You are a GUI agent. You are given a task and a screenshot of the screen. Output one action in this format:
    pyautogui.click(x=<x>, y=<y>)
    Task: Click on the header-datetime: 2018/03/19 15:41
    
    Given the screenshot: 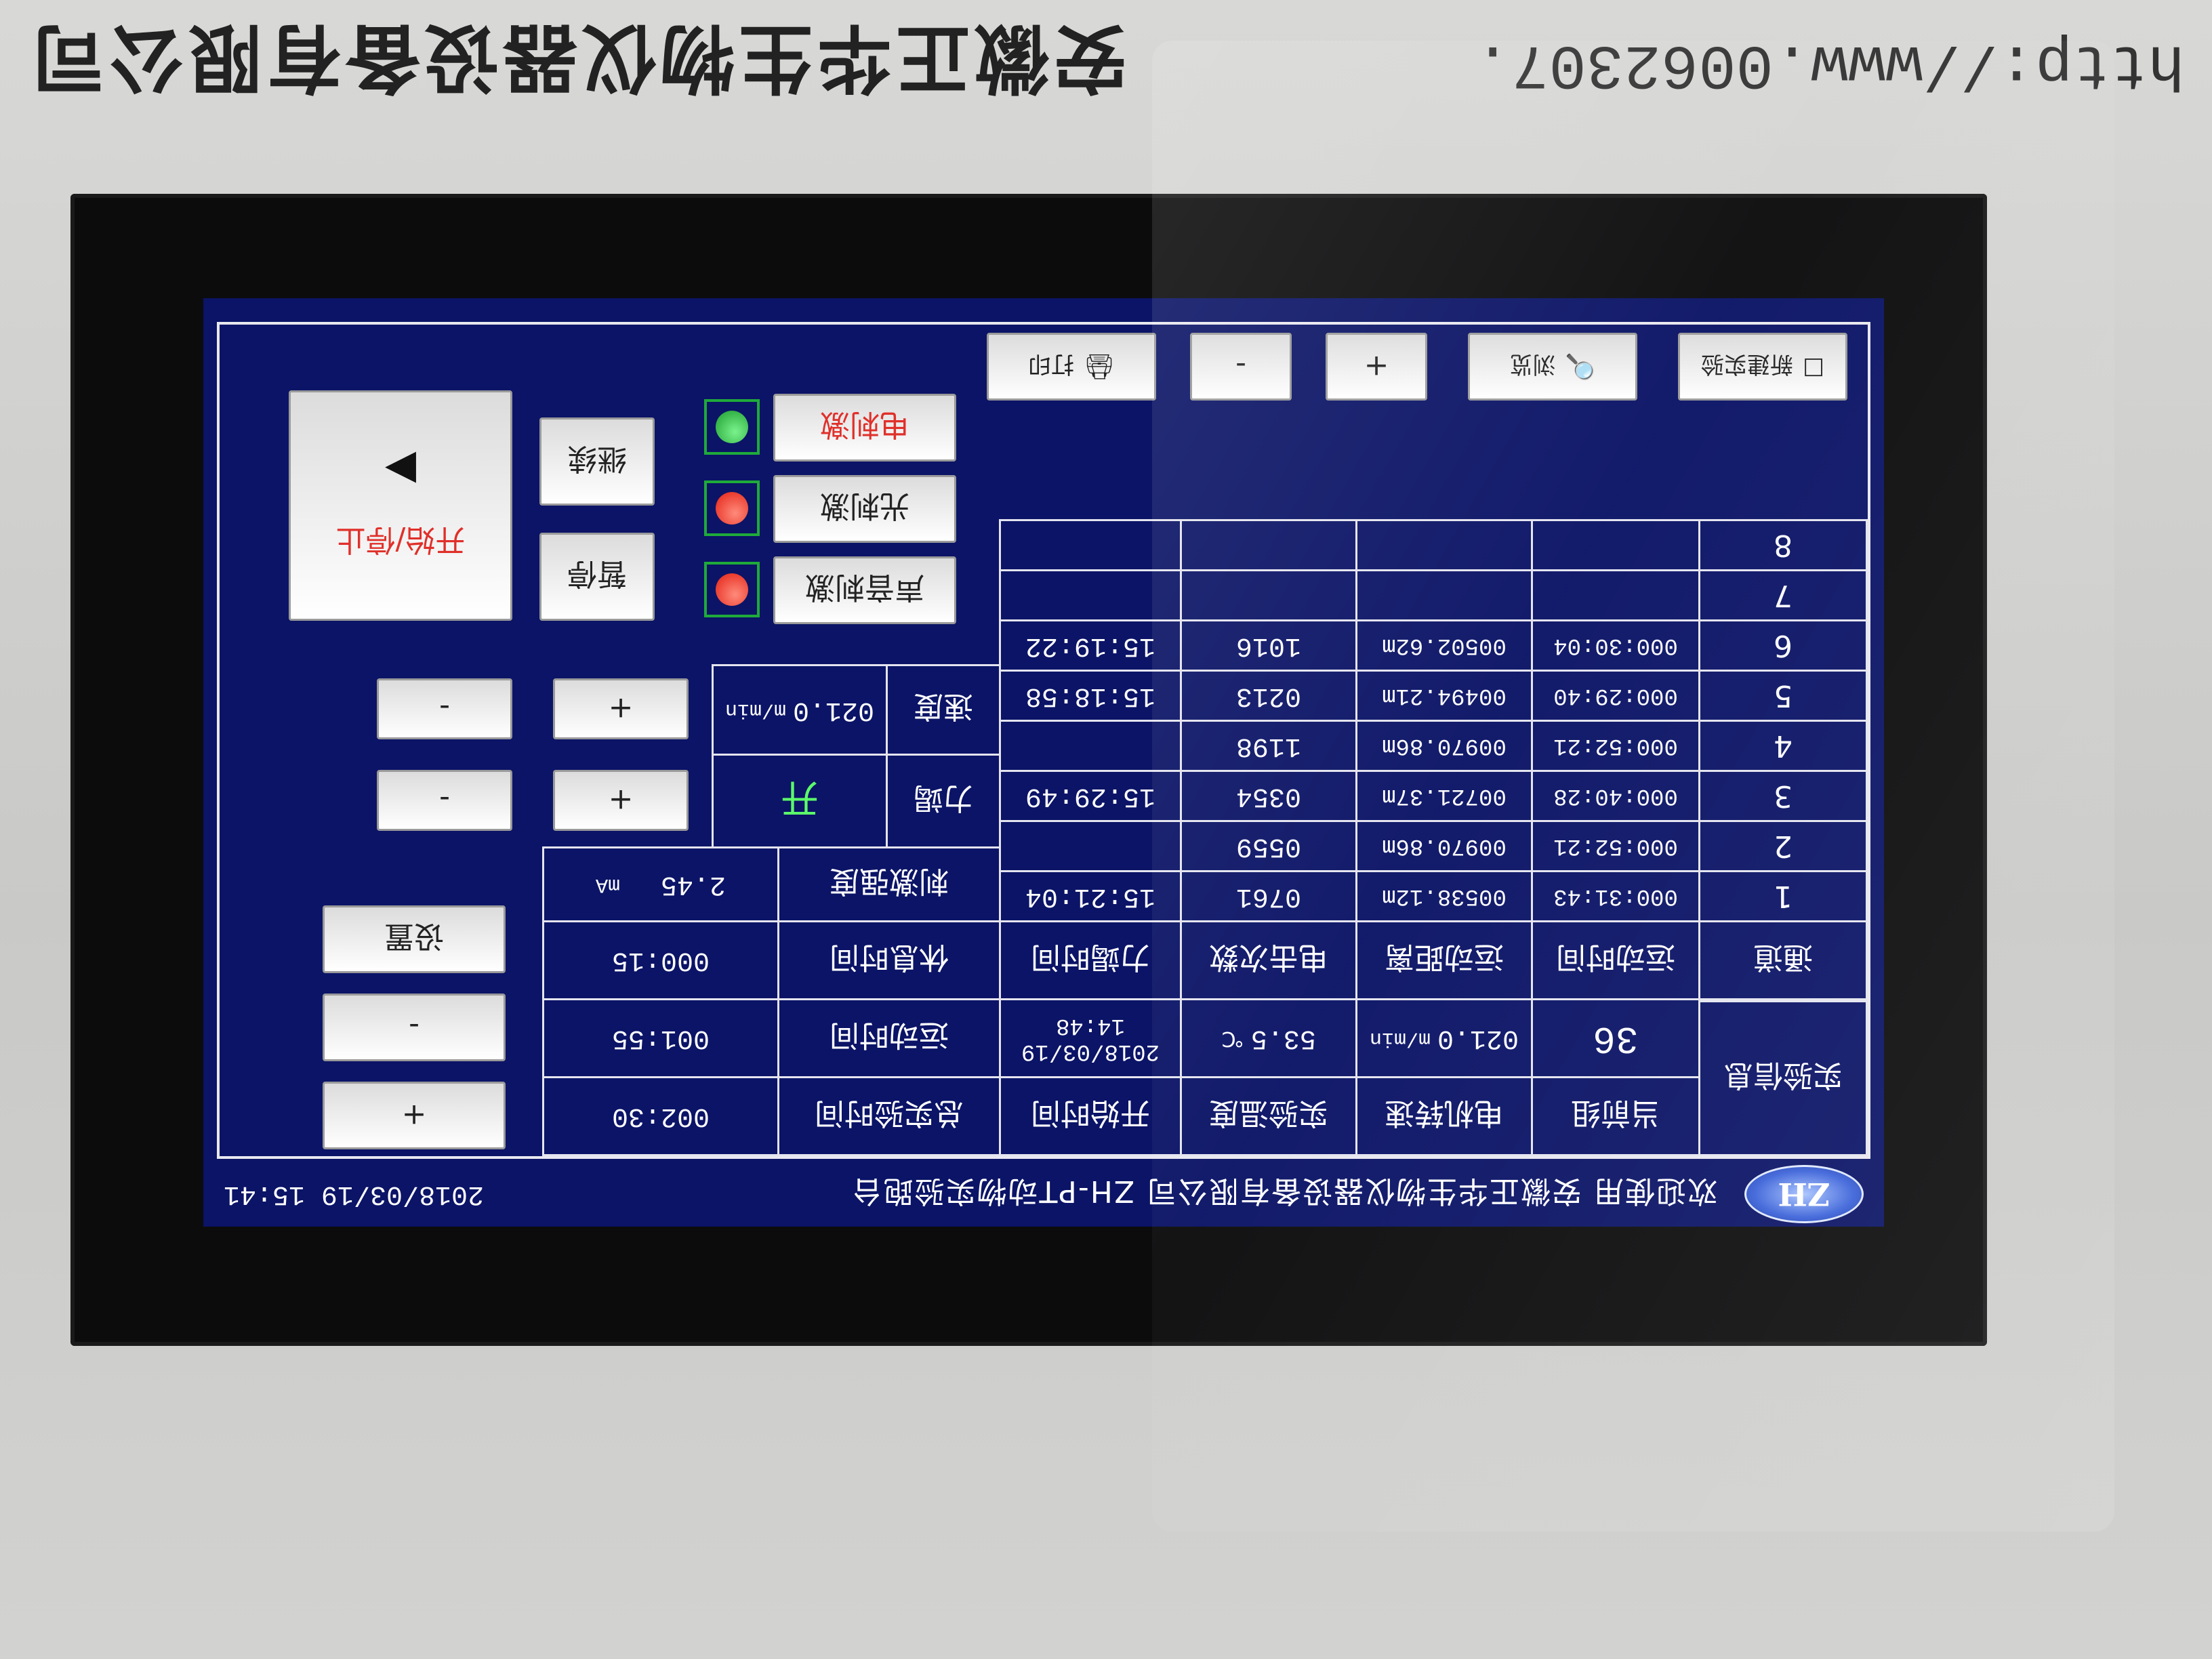 What is the action you would take?
    pyautogui.click(x=355, y=1194)
    